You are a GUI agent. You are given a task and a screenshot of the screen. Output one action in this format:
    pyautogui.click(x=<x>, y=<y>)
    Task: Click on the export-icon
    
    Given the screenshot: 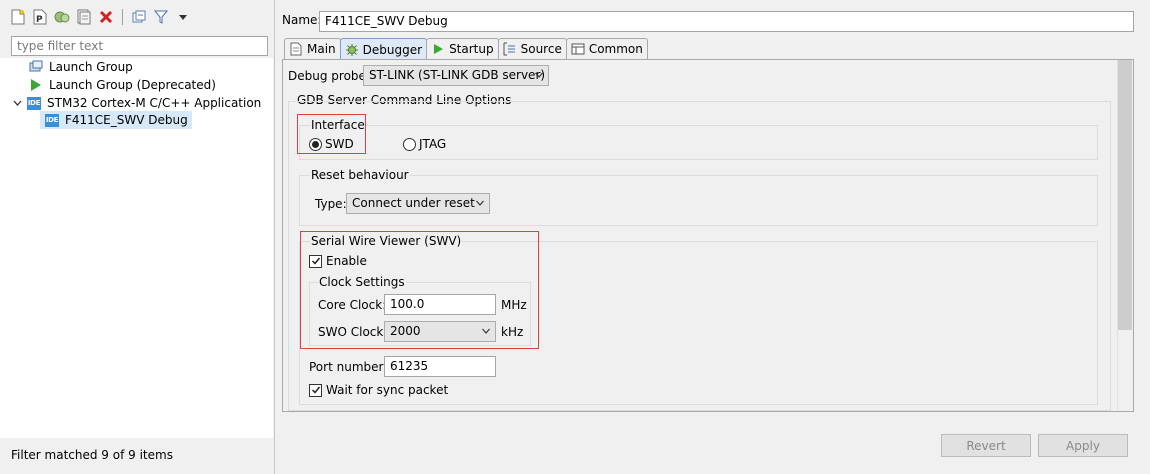 What is the action you would take?
    pyautogui.click(x=84, y=17)
    